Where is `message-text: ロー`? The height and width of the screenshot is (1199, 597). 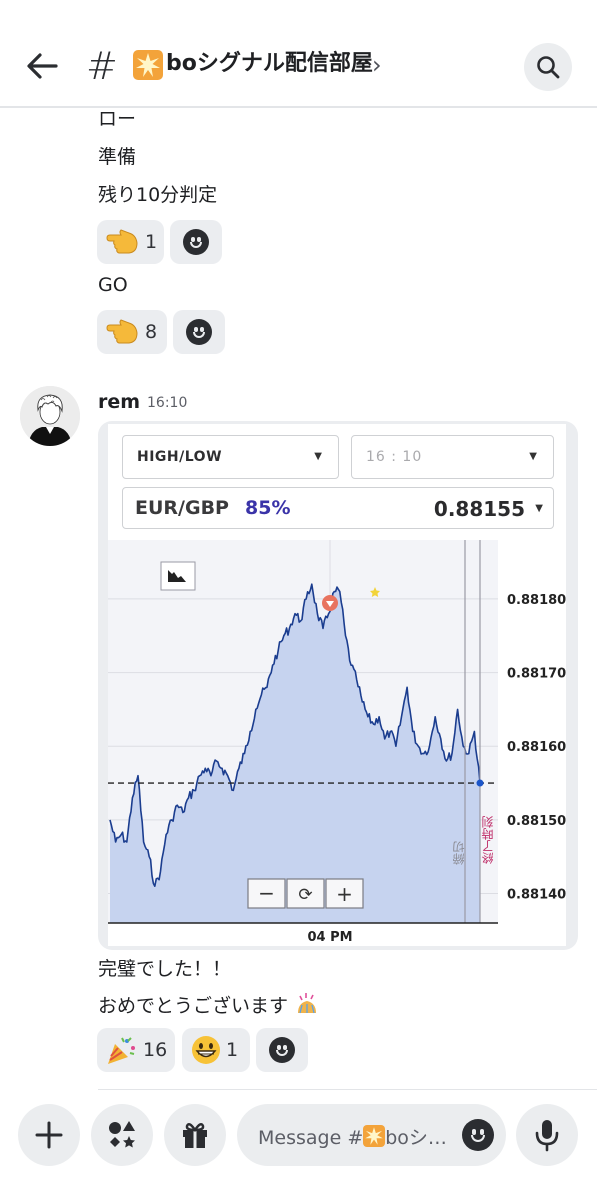 message-text: ロー is located at coordinates (117, 119).